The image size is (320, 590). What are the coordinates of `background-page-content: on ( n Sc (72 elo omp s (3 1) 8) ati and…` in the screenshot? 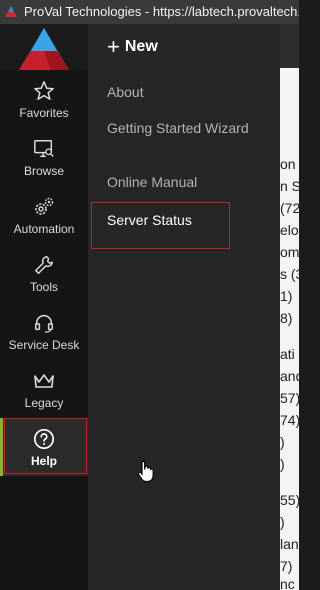 It's located at (289, 307).